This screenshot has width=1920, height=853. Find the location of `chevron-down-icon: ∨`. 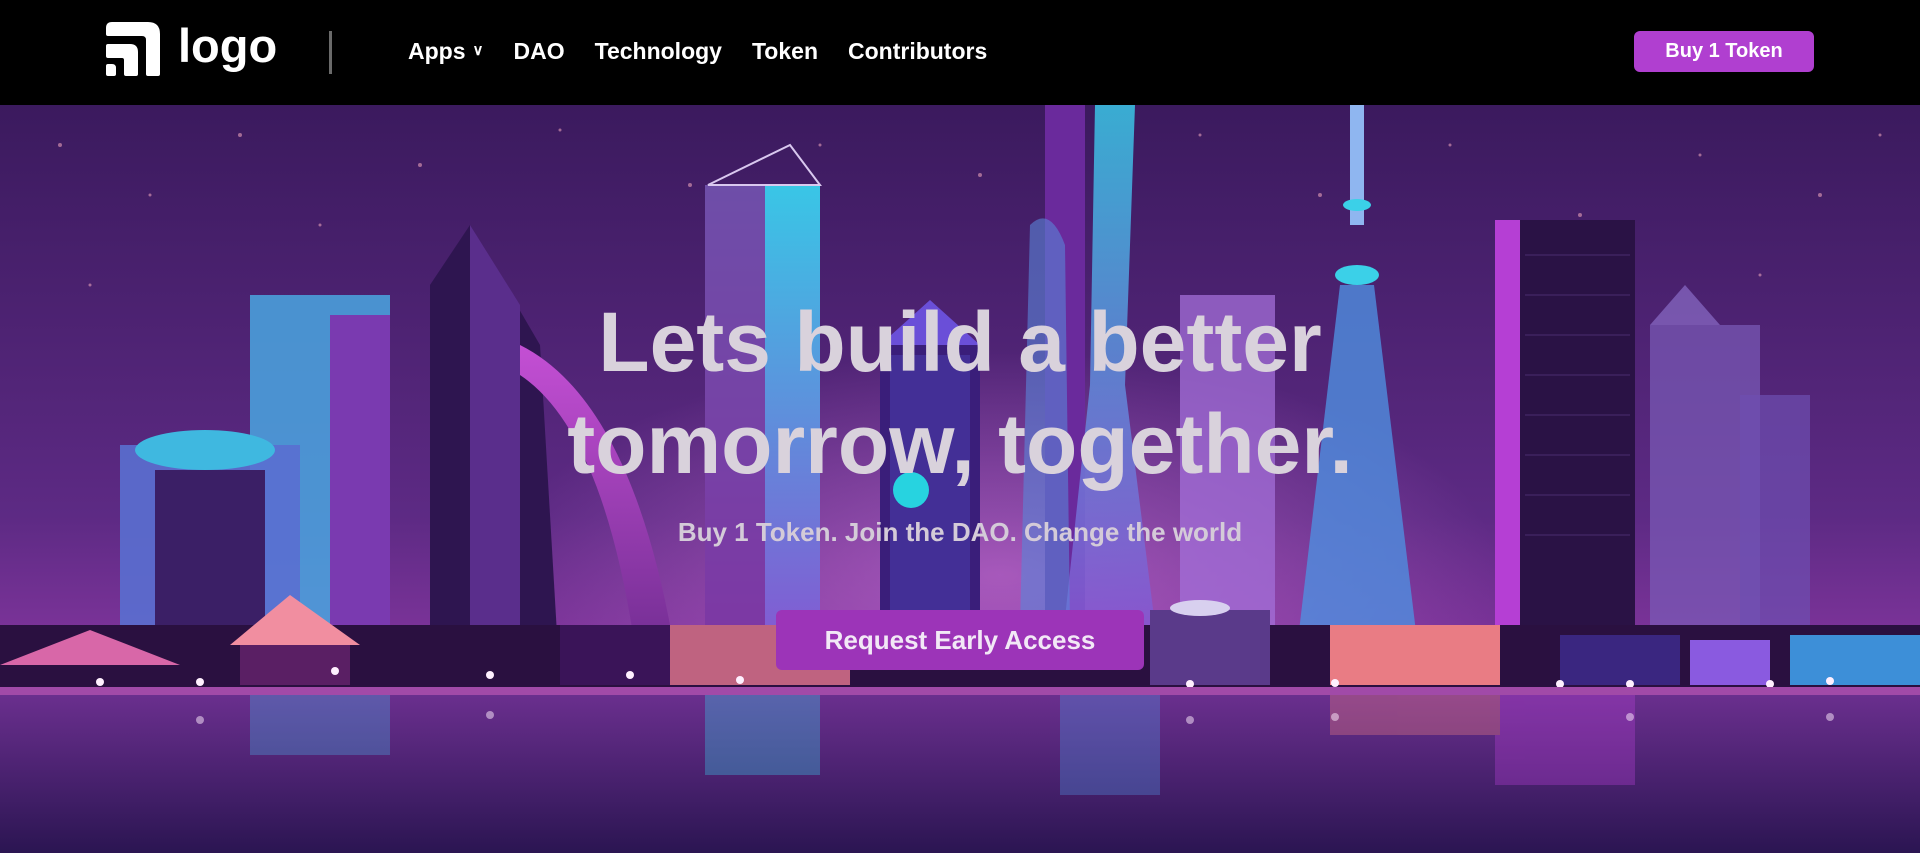

chevron-down-icon: ∨ is located at coordinates (478, 50).